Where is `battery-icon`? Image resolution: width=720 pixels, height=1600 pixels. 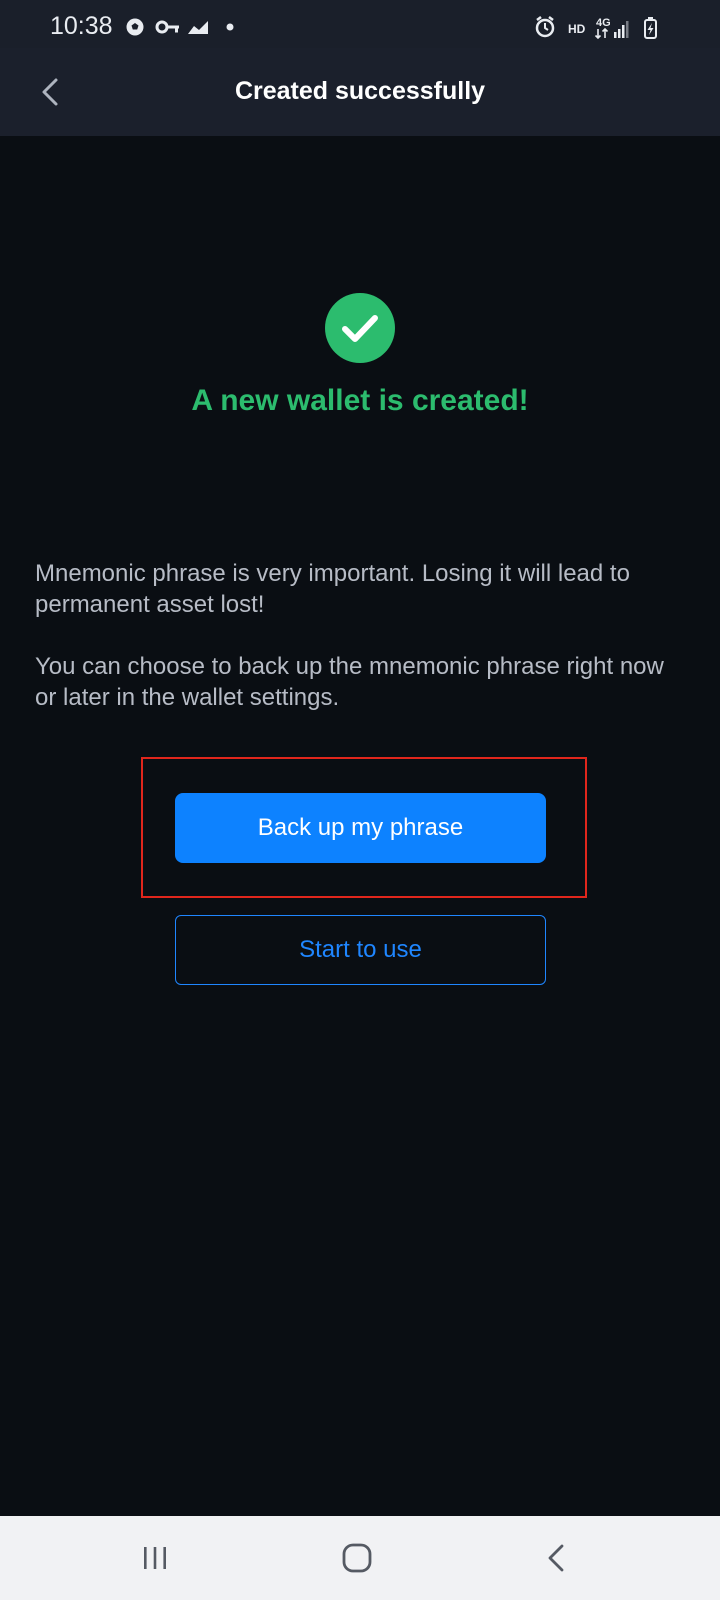 battery-icon is located at coordinates (650, 28).